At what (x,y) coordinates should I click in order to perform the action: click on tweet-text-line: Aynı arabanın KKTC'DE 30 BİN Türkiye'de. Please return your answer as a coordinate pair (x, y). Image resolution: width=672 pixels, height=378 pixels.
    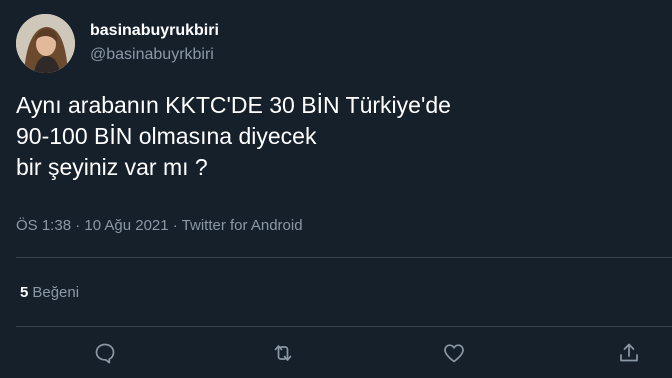
    Looking at the image, I should click on (233, 105).